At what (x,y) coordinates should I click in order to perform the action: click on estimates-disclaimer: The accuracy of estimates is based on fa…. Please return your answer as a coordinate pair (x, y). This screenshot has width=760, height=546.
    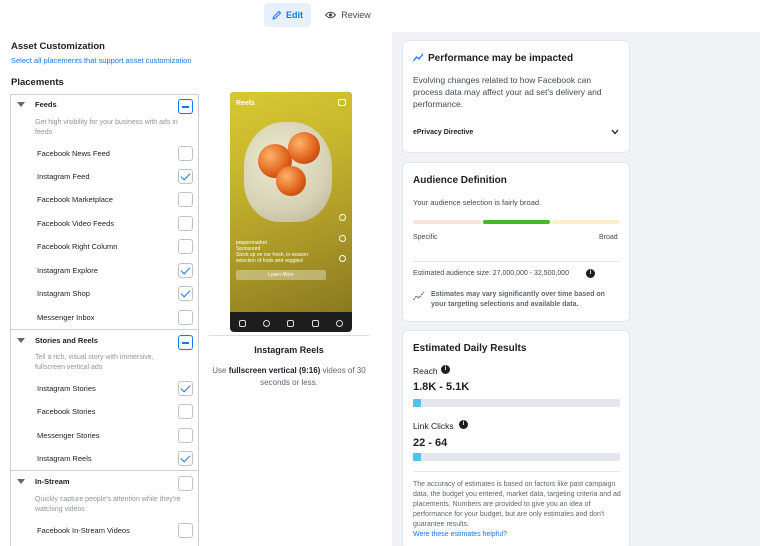
    Looking at the image, I should click on (517, 504).